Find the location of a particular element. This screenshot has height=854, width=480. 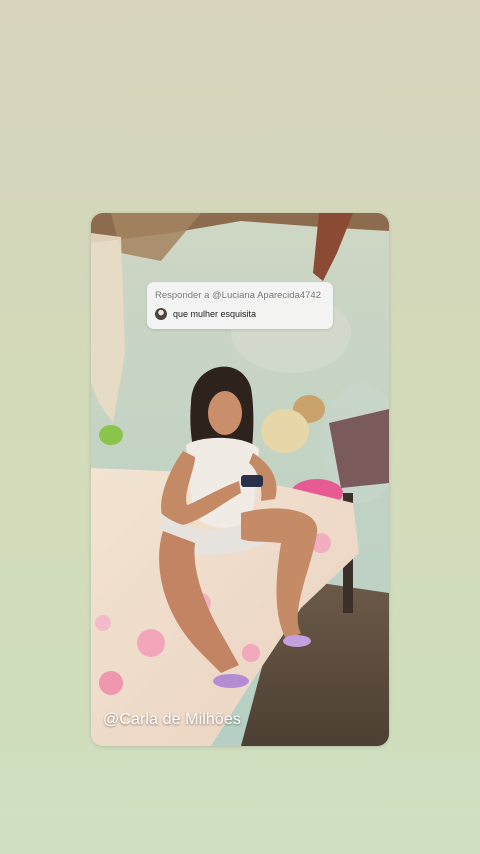

user-avatar-icon is located at coordinates (161, 314).